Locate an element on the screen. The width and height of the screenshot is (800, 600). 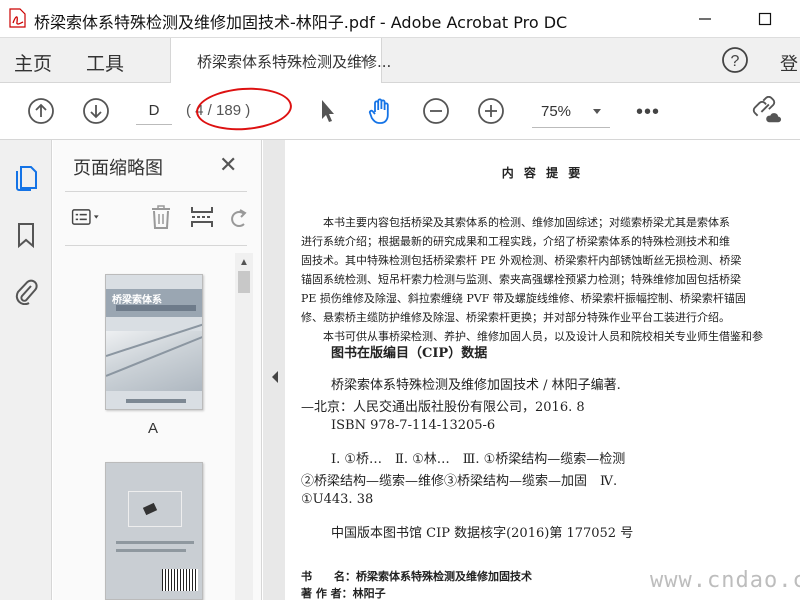
book-name-line: 书 名：桥梁索体系特殊检测及维修加固技术 is located at coordinates (416, 576).